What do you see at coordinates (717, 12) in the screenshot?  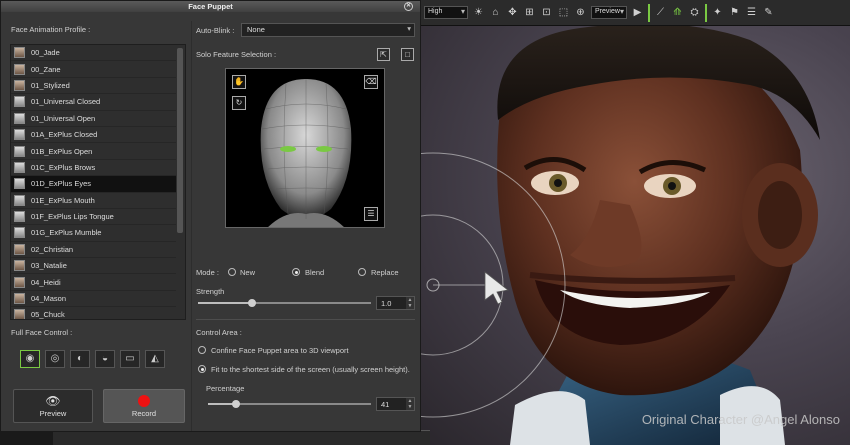 I see `person-icon: ✦` at bounding box center [717, 12].